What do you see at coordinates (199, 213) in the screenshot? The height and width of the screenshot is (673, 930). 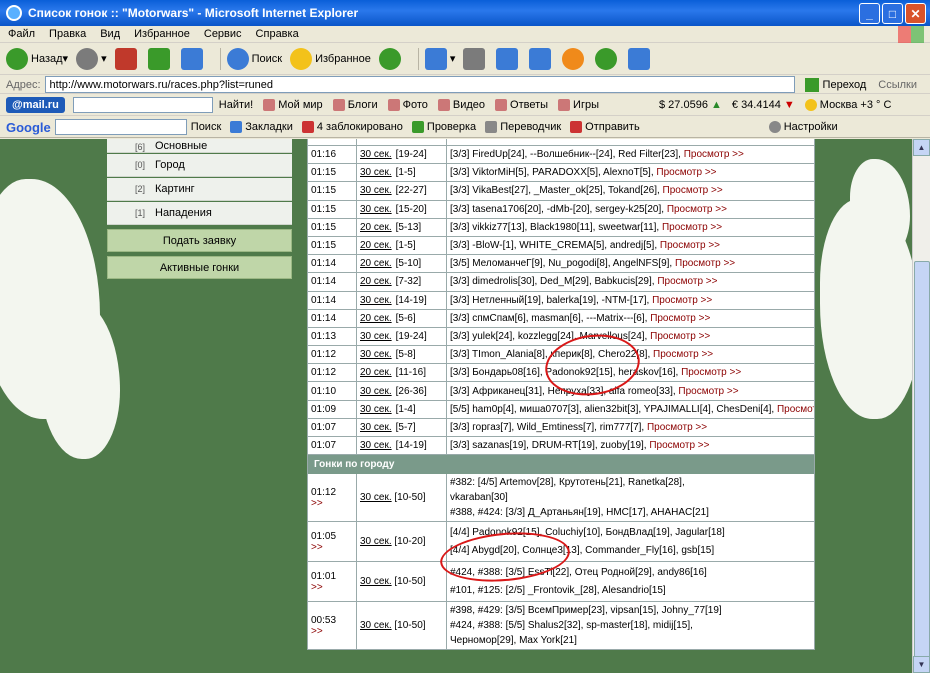 I see `sidebar-item-attacks: [1] Нападения` at bounding box center [199, 213].